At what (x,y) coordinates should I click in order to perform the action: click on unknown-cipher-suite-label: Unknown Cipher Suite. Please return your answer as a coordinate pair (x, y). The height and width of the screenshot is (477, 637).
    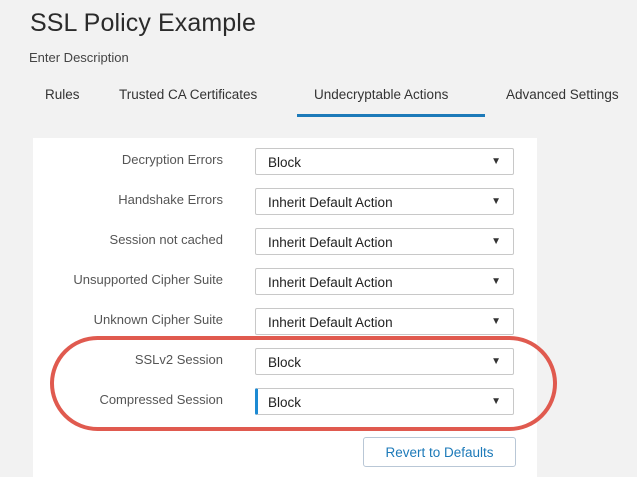
    Looking at the image, I should click on (158, 319).